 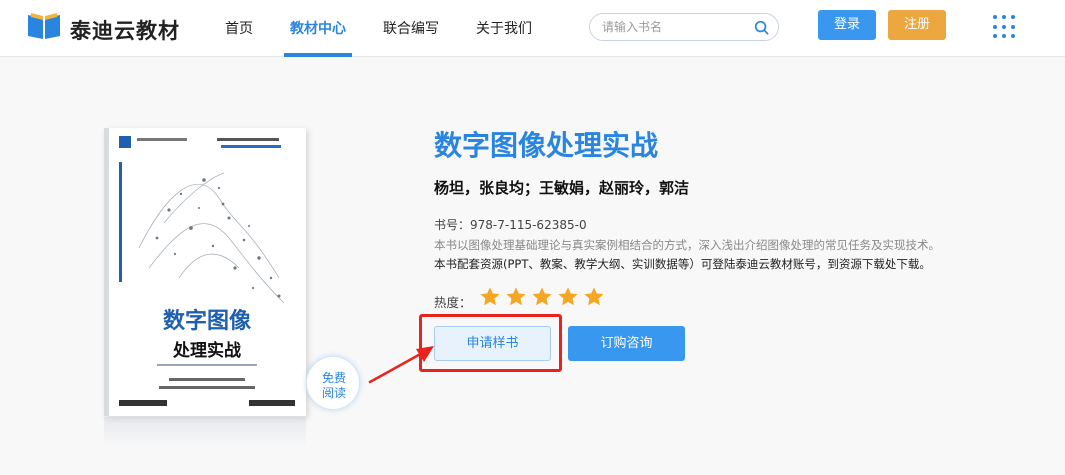 What do you see at coordinates (1005, 27) in the screenshot?
I see `grid-menu-icon` at bounding box center [1005, 27].